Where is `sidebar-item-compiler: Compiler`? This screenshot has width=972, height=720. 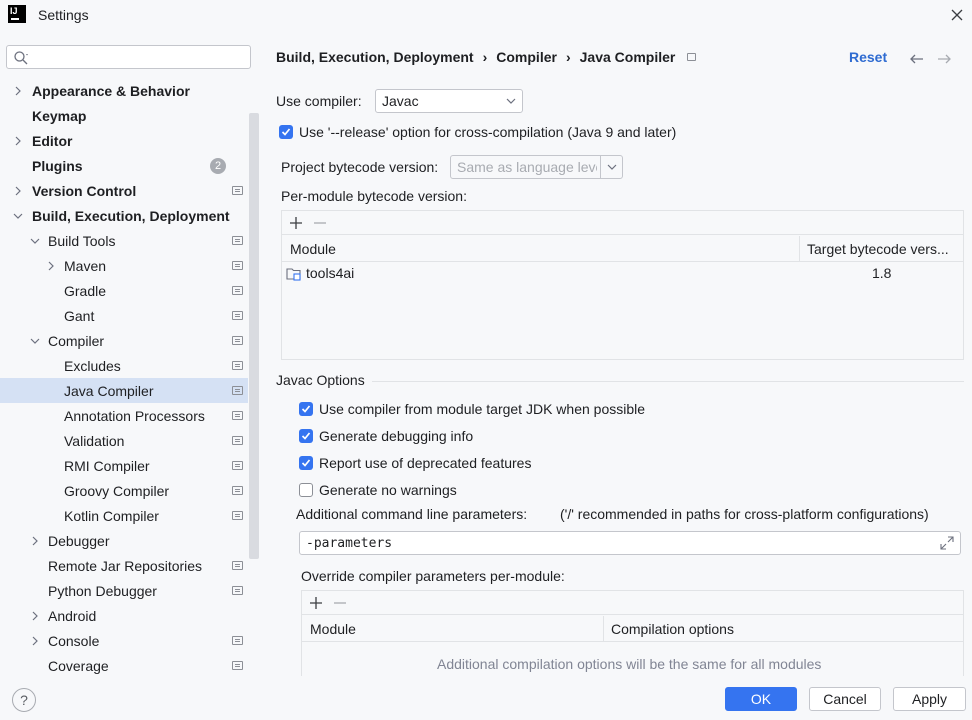 sidebar-item-compiler: Compiler is located at coordinates (124, 340).